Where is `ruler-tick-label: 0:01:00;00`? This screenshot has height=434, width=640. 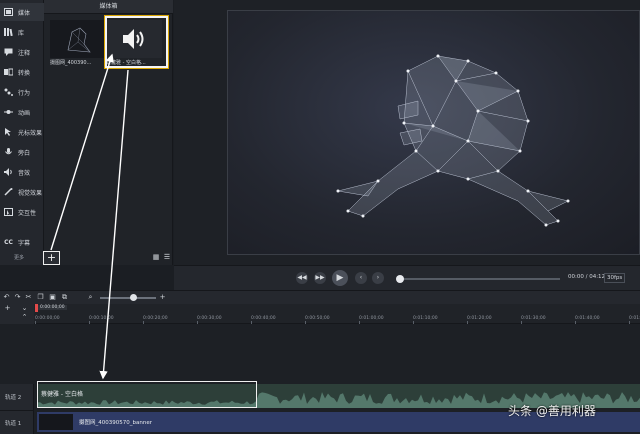
ruler-tick-label: 0:01:00;00 is located at coordinates (371, 318).